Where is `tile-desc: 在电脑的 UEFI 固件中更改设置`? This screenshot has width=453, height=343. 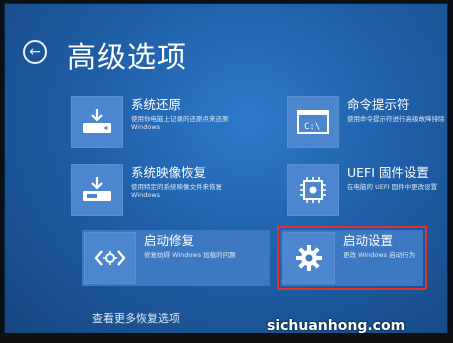
tile-desc: 在电脑的 UEFI 固件中更改设置 is located at coordinates (392, 187).